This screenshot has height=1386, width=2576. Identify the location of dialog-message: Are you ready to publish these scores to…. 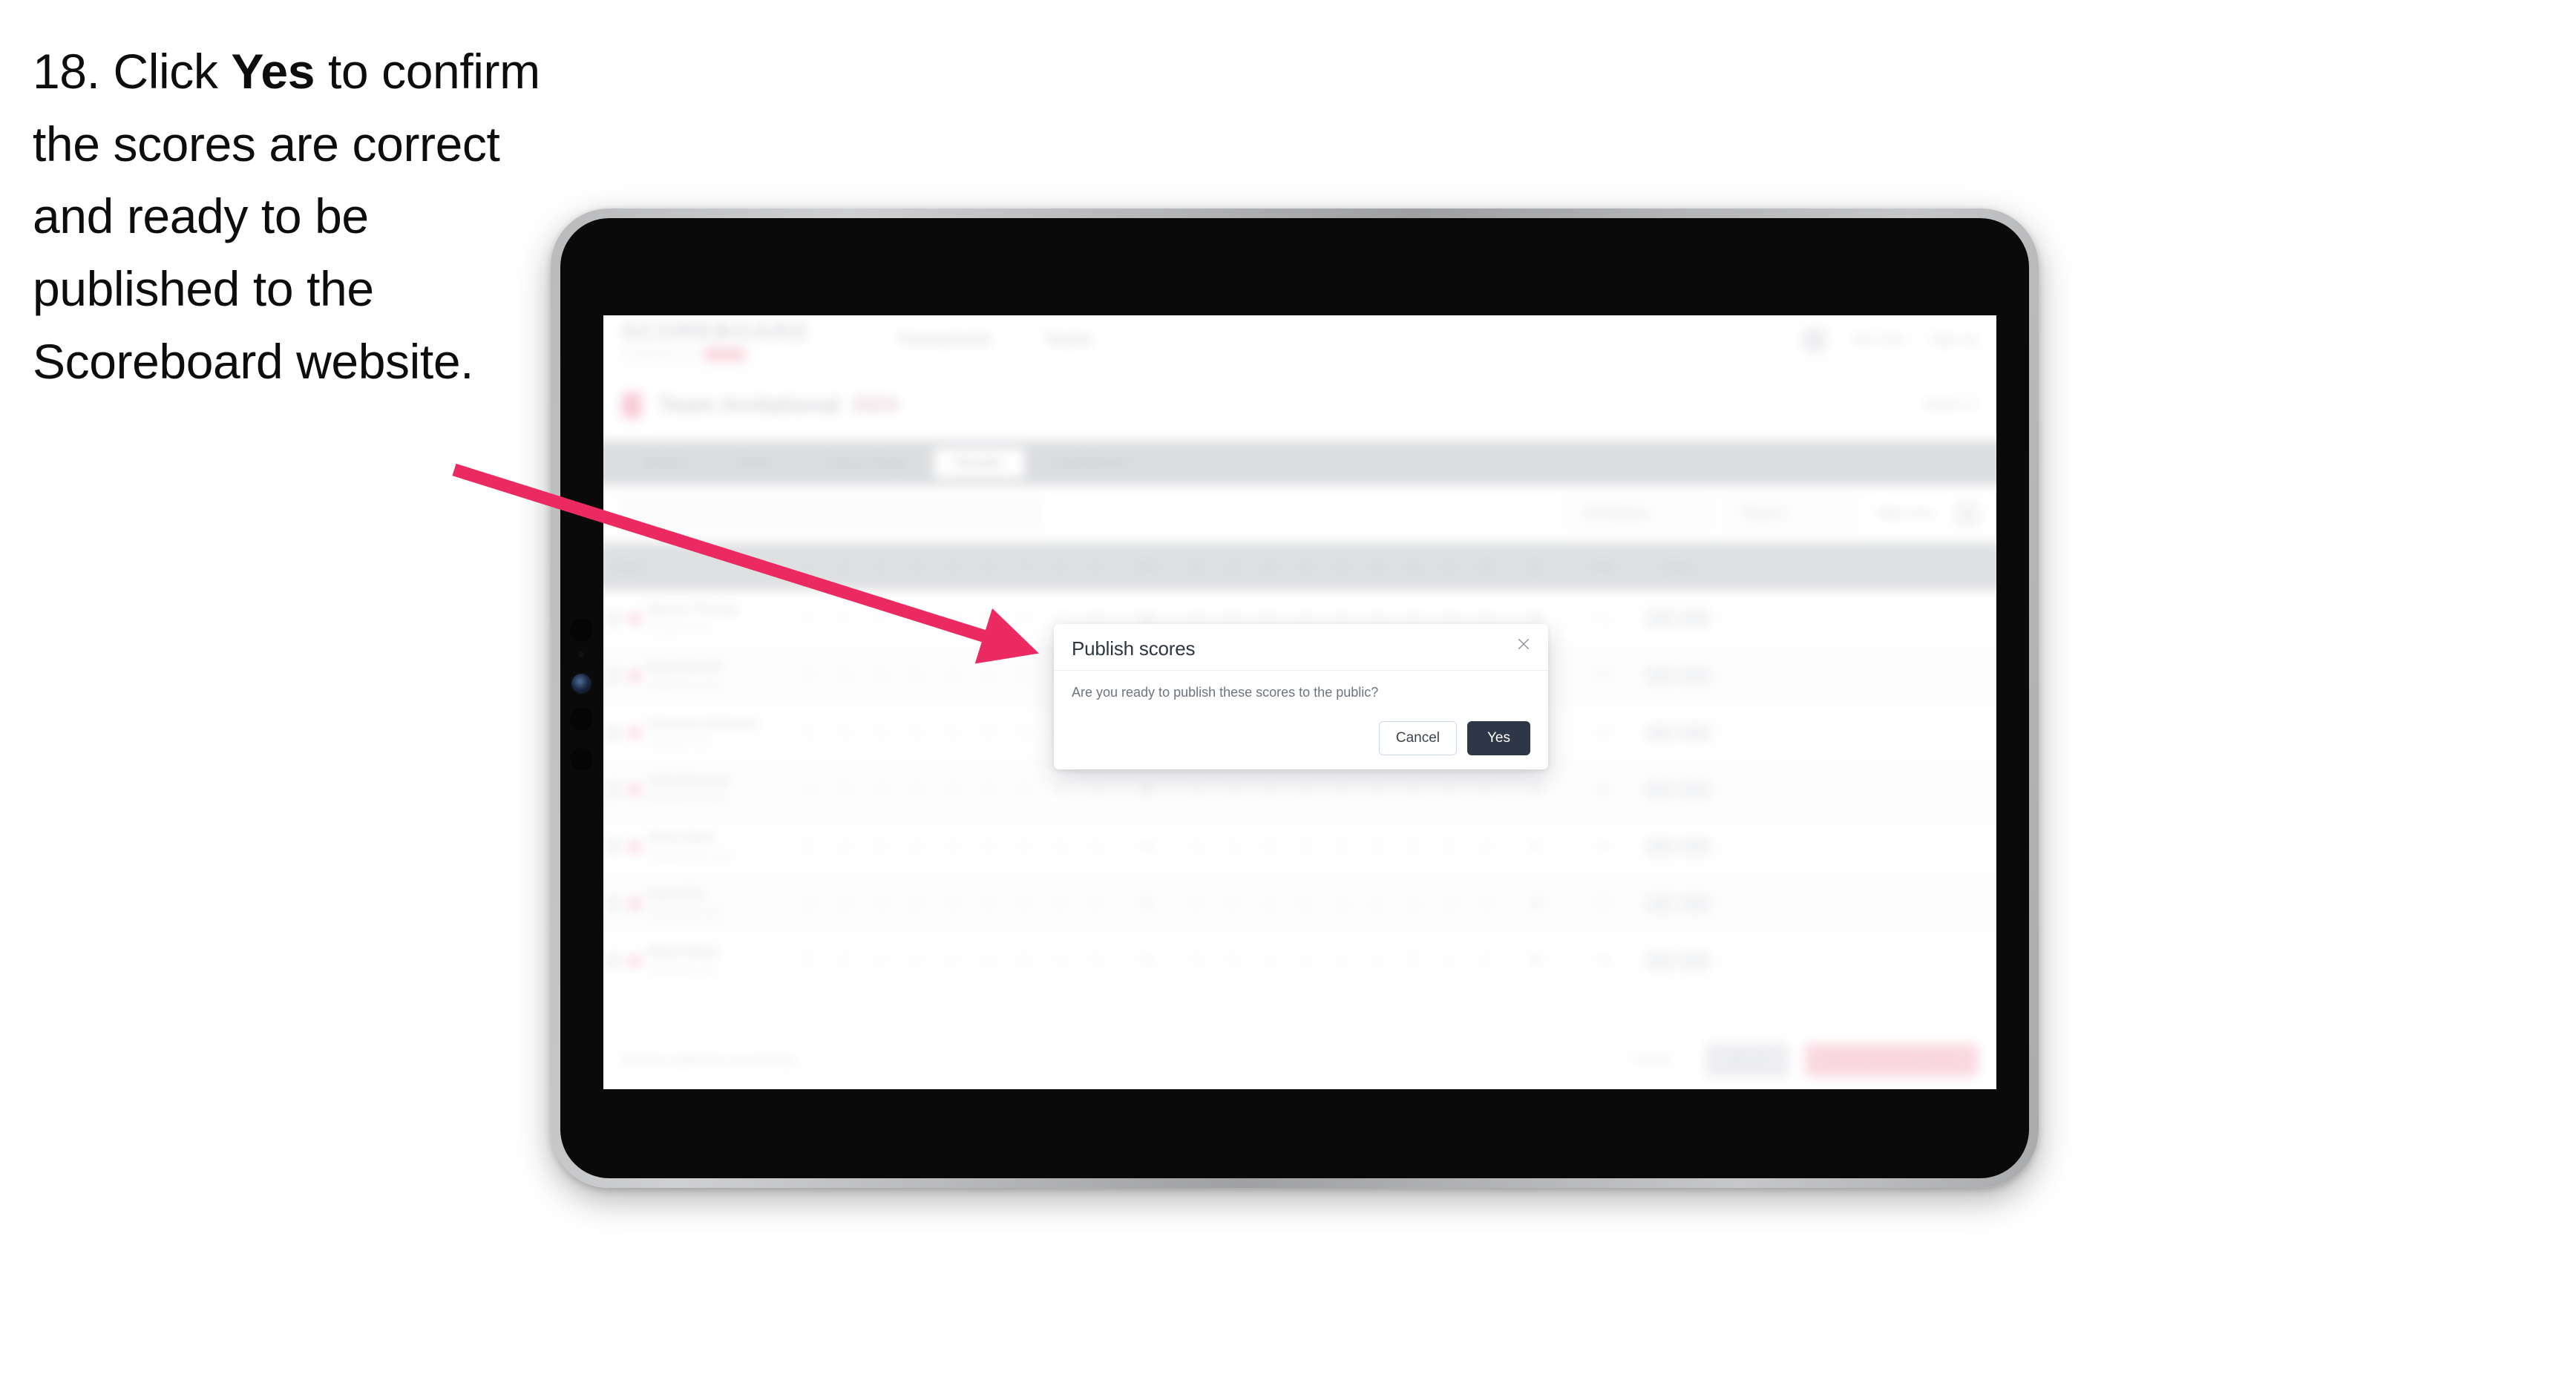
(1226, 692).